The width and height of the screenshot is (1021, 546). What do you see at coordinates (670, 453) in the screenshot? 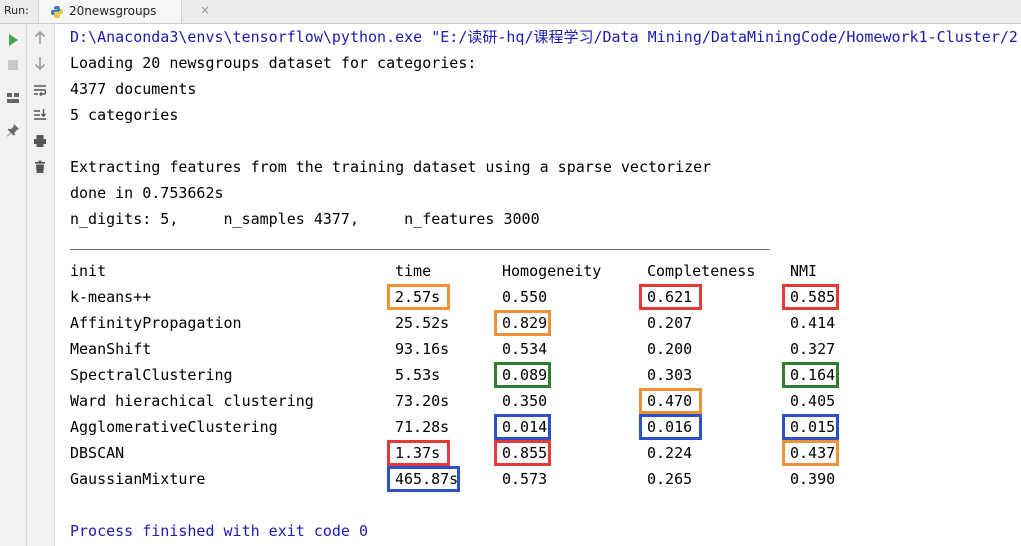
I see `row-6-completeness: 0.224` at bounding box center [670, 453].